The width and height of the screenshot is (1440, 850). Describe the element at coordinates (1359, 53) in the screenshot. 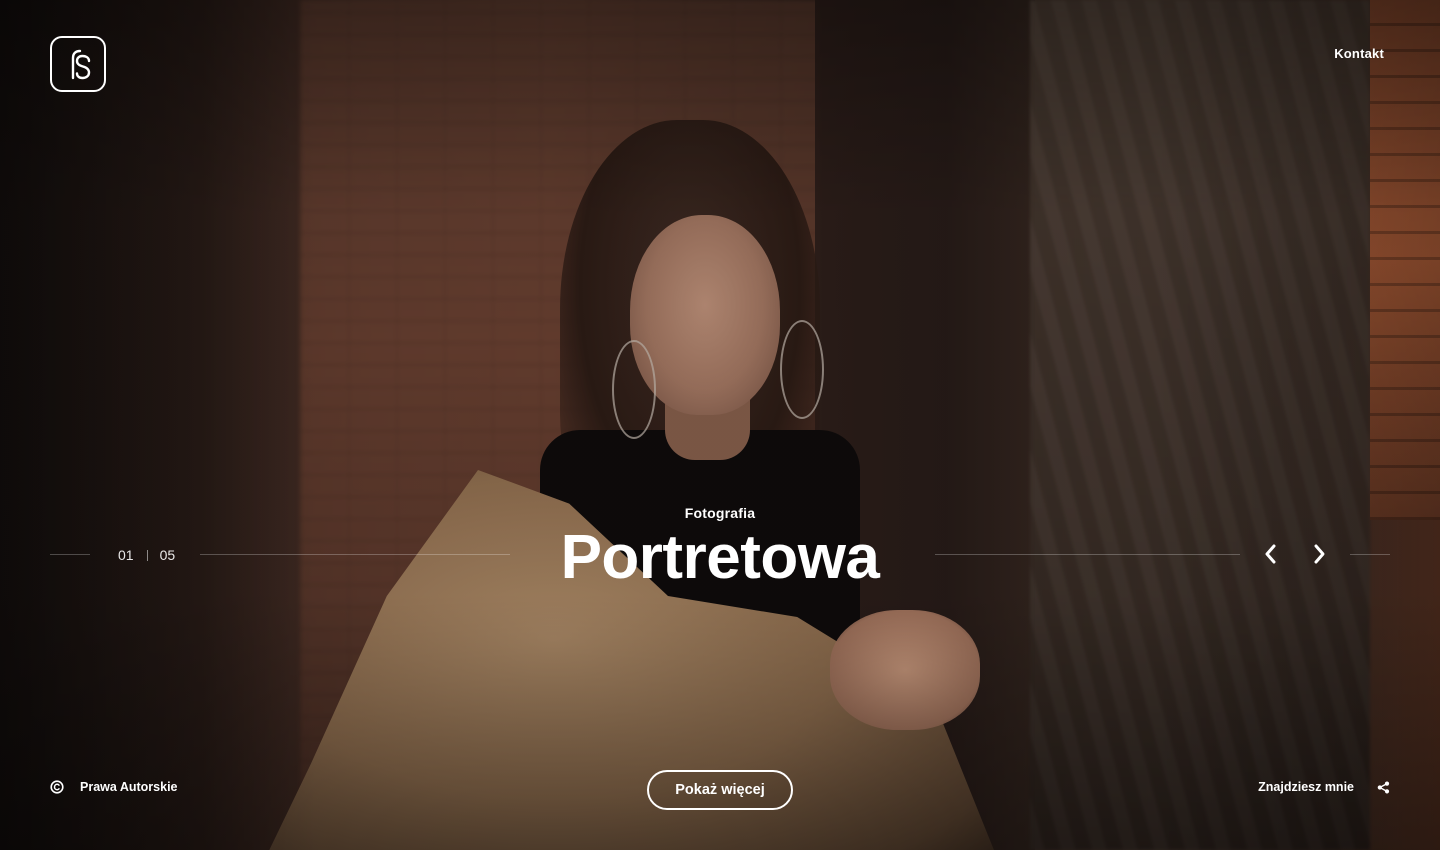

I see `nav-link-contact: Kontakt` at that location.